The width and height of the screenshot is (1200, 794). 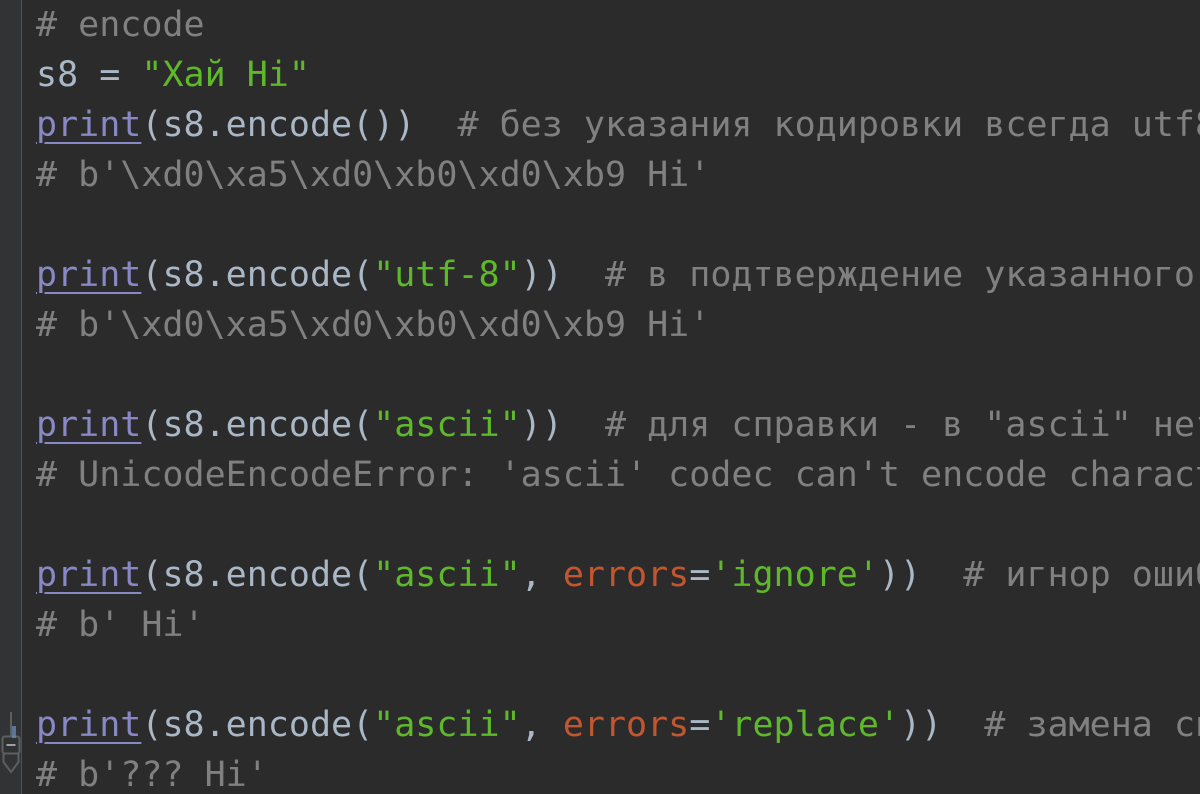 I want to click on code-line: s8 = "Хай Hi", so click(x=611, y=75).